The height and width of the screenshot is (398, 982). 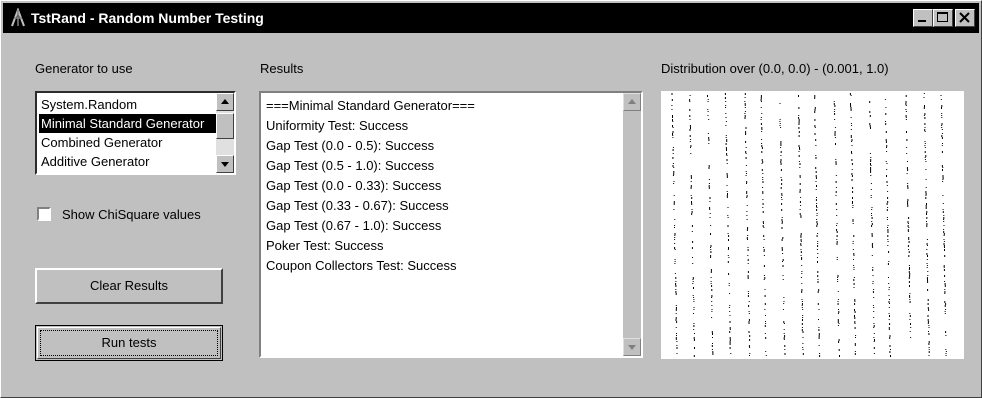 I want to click on results-scroll-down-button, so click(x=632, y=347).